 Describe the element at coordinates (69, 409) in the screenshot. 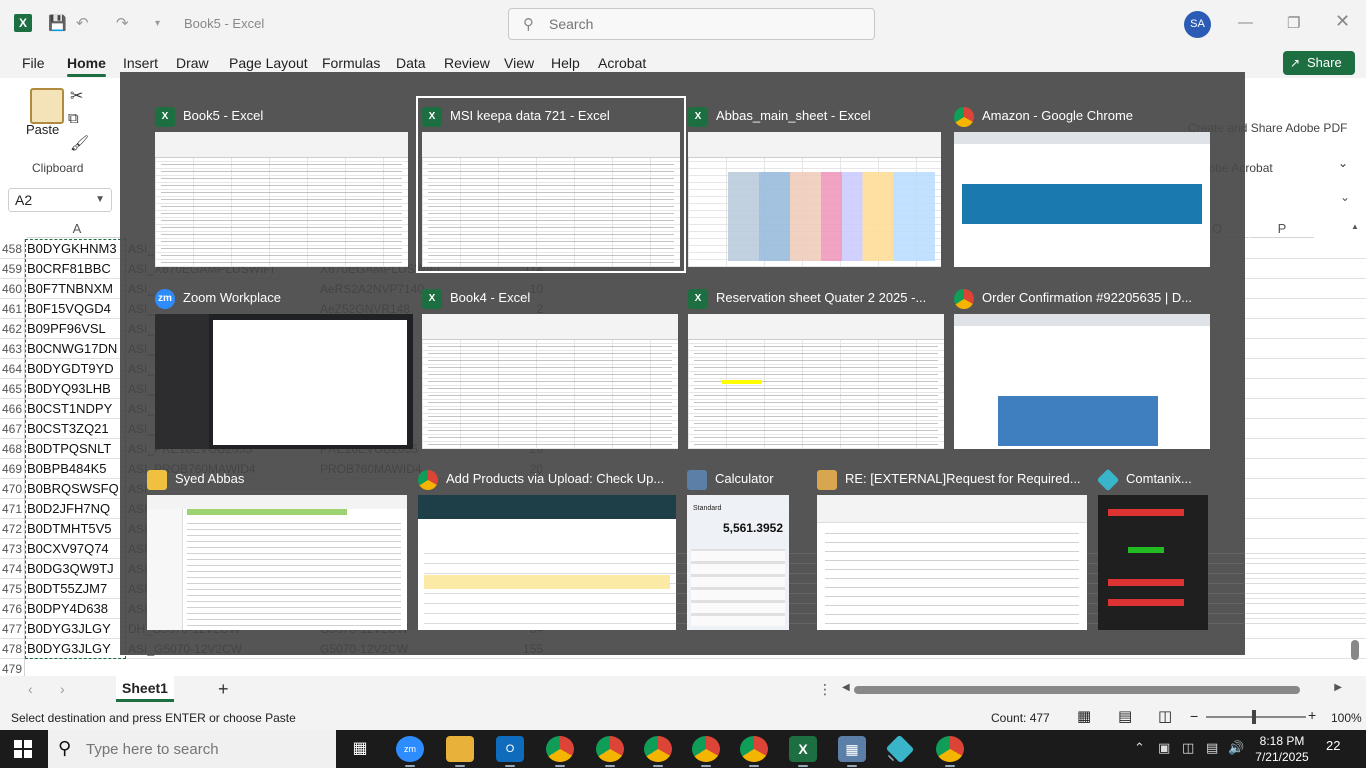

I see `cell-a: B0CST1NDPY` at that location.